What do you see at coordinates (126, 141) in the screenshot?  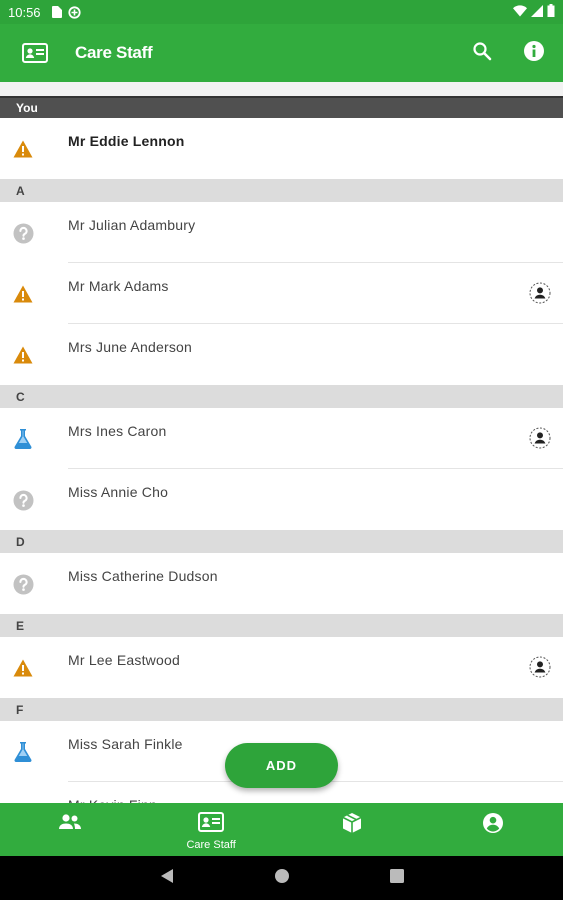 I see `staff-name: Mr Eddie Lennon` at bounding box center [126, 141].